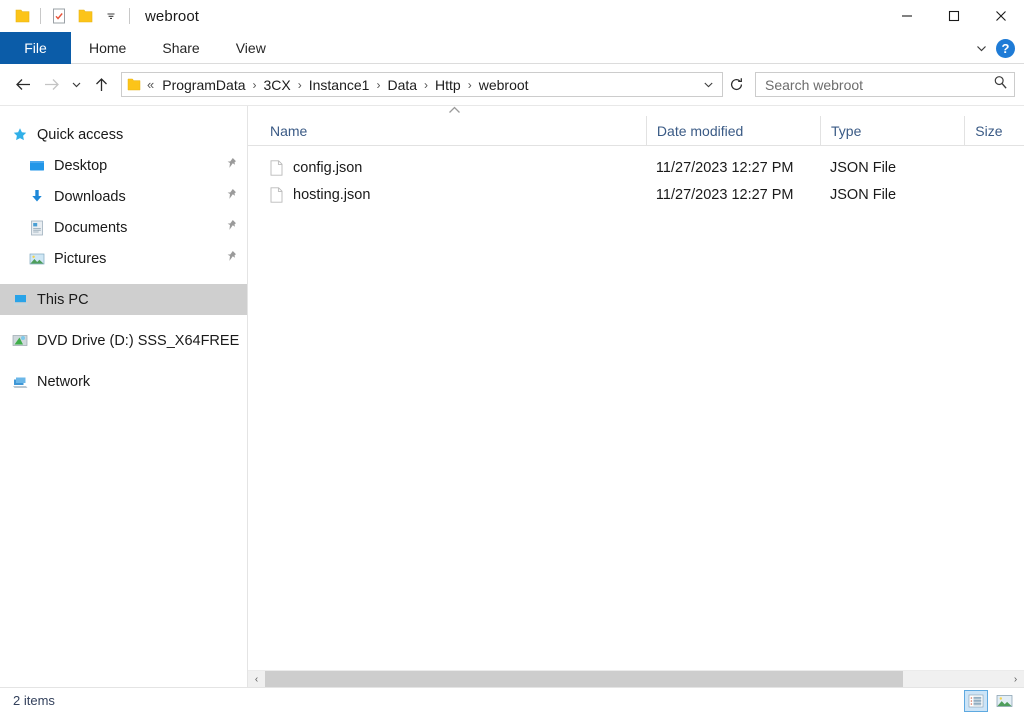  Describe the element at coordinates (906, 16) in the screenshot. I see `minimize-button` at that location.